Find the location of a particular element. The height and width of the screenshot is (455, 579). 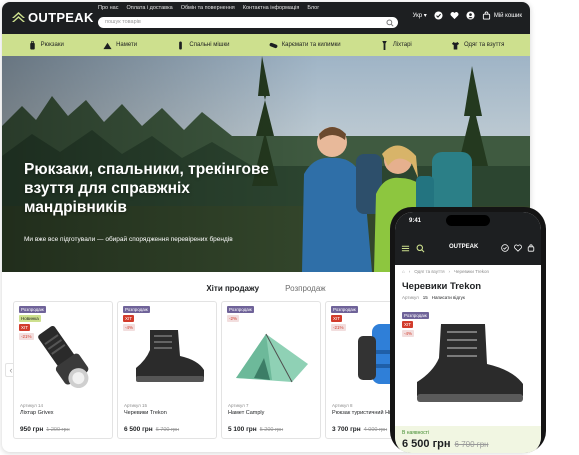

category-sleeping-bags: Спальні мішки is located at coordinates (203, 45).